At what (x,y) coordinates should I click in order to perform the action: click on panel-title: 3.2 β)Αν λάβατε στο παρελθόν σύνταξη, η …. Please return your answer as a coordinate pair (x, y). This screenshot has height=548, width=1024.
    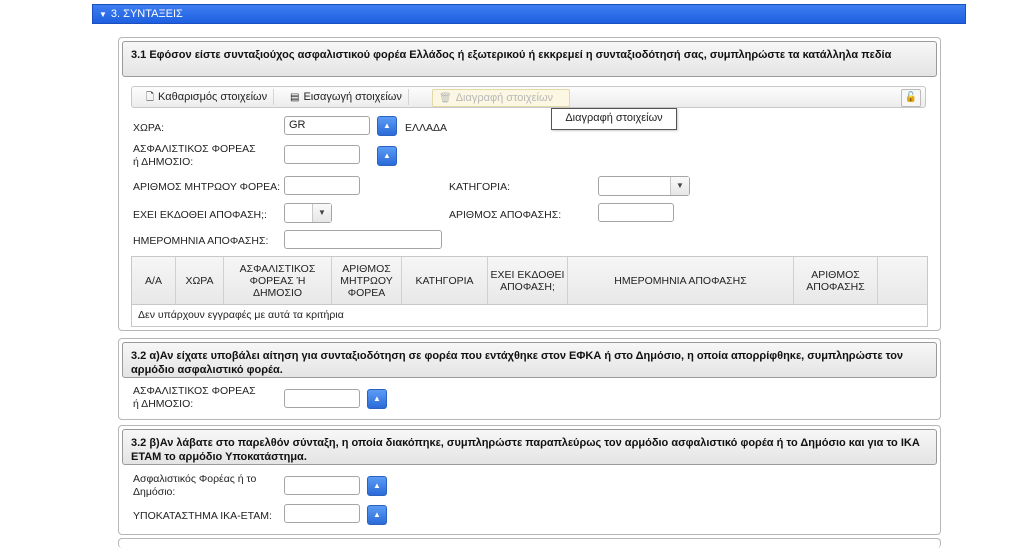
    Looking at the image, I should click on (529, 447).